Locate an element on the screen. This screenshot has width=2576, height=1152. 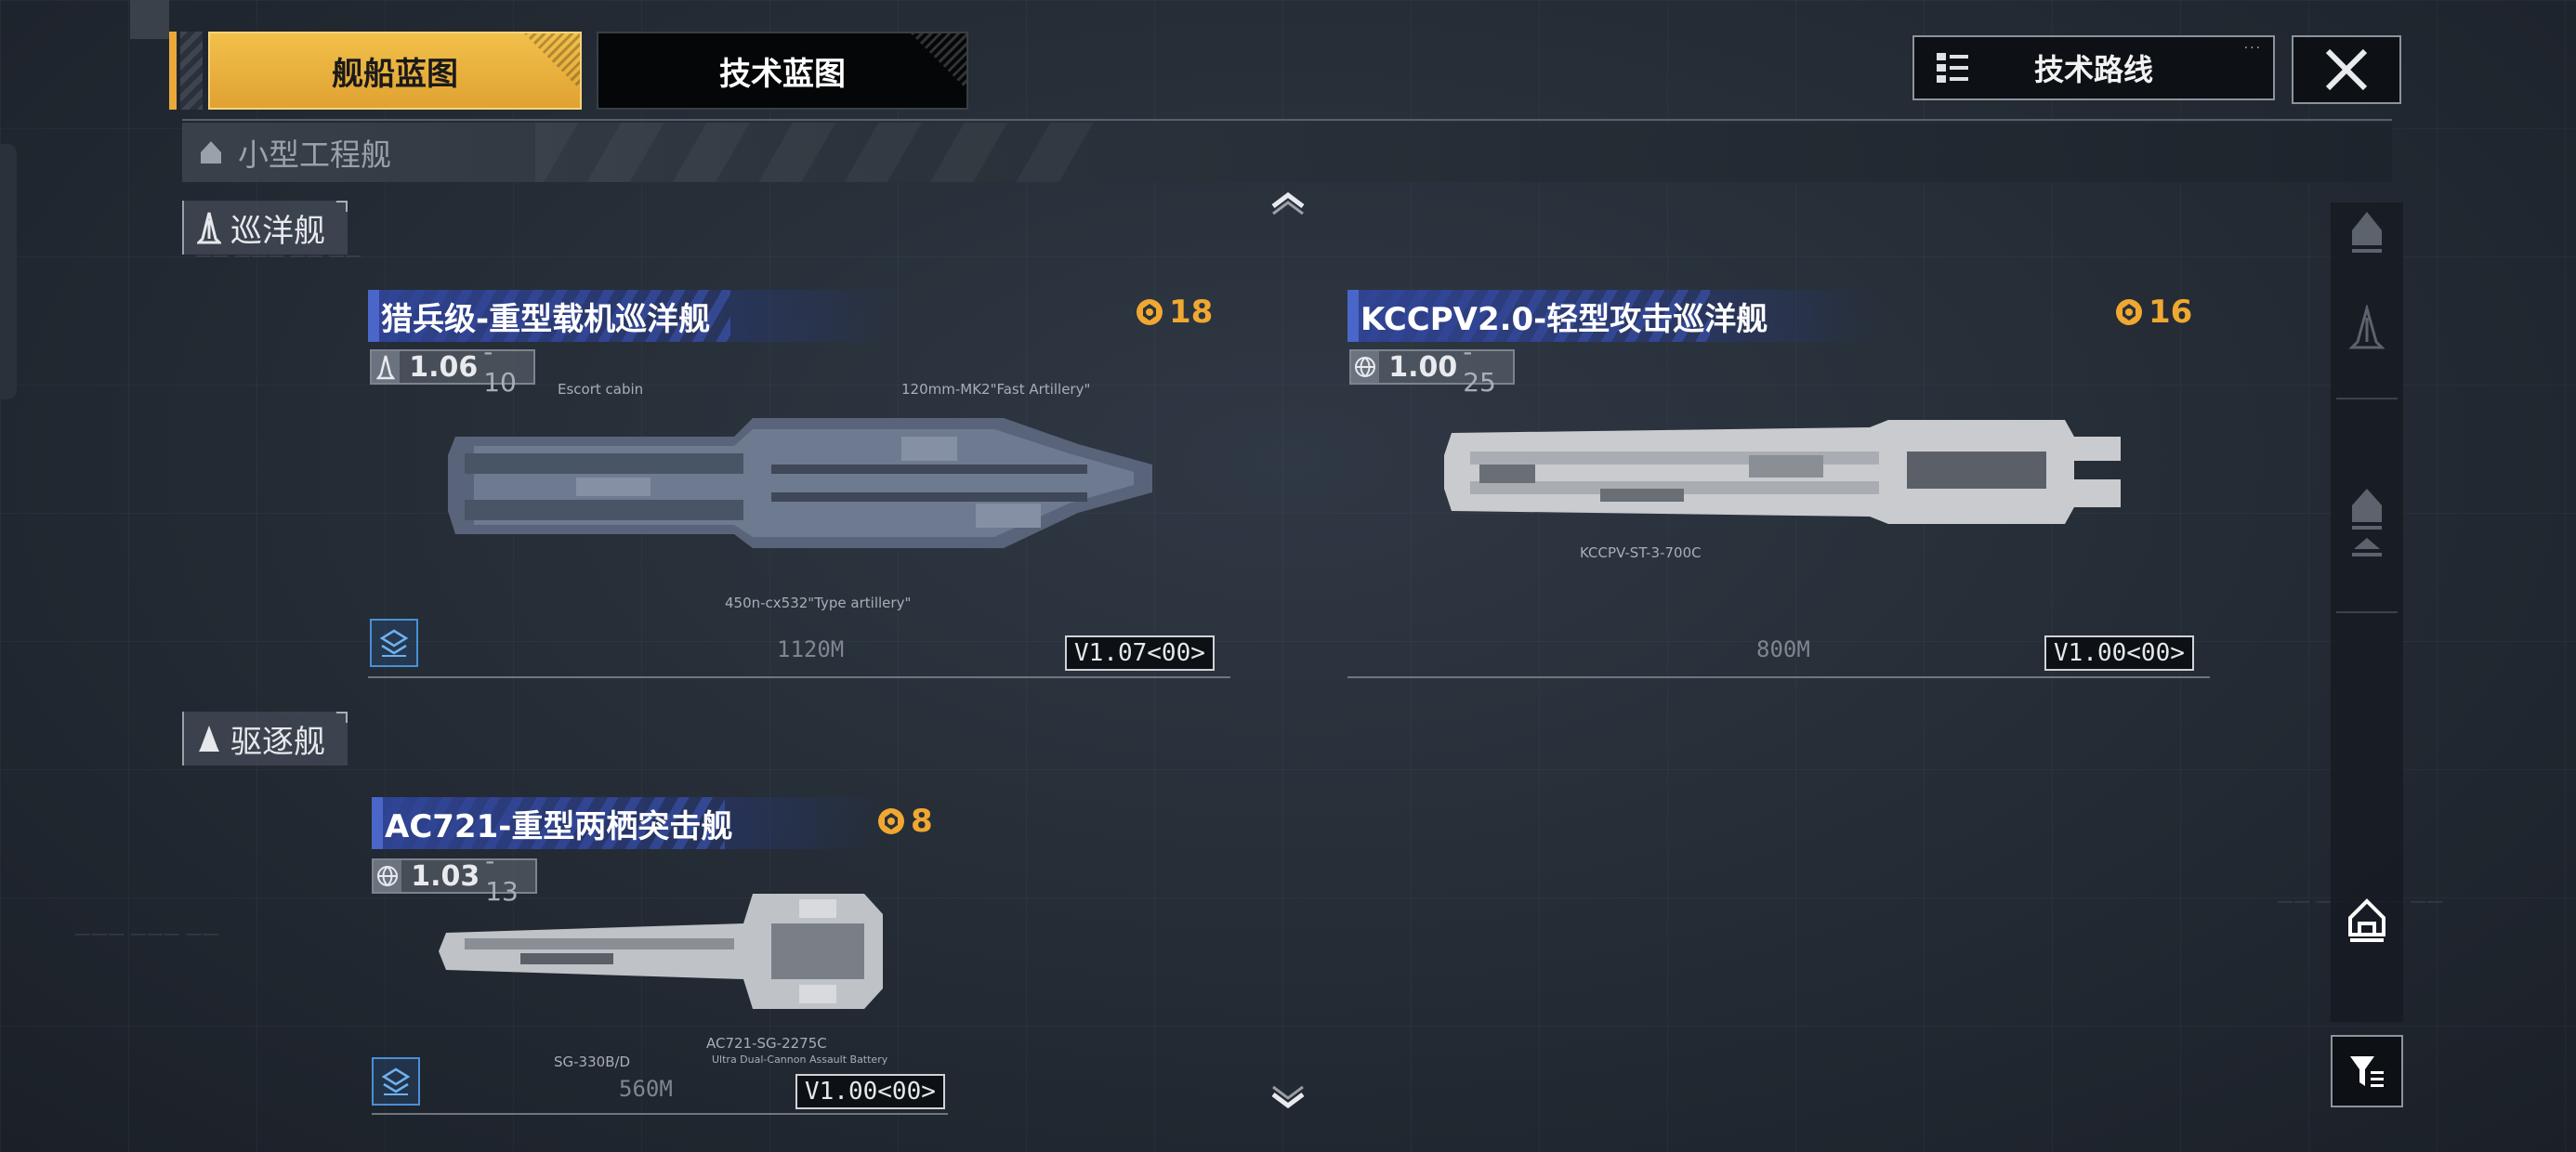
frigate-icon is located at coordinates (2367, 547).